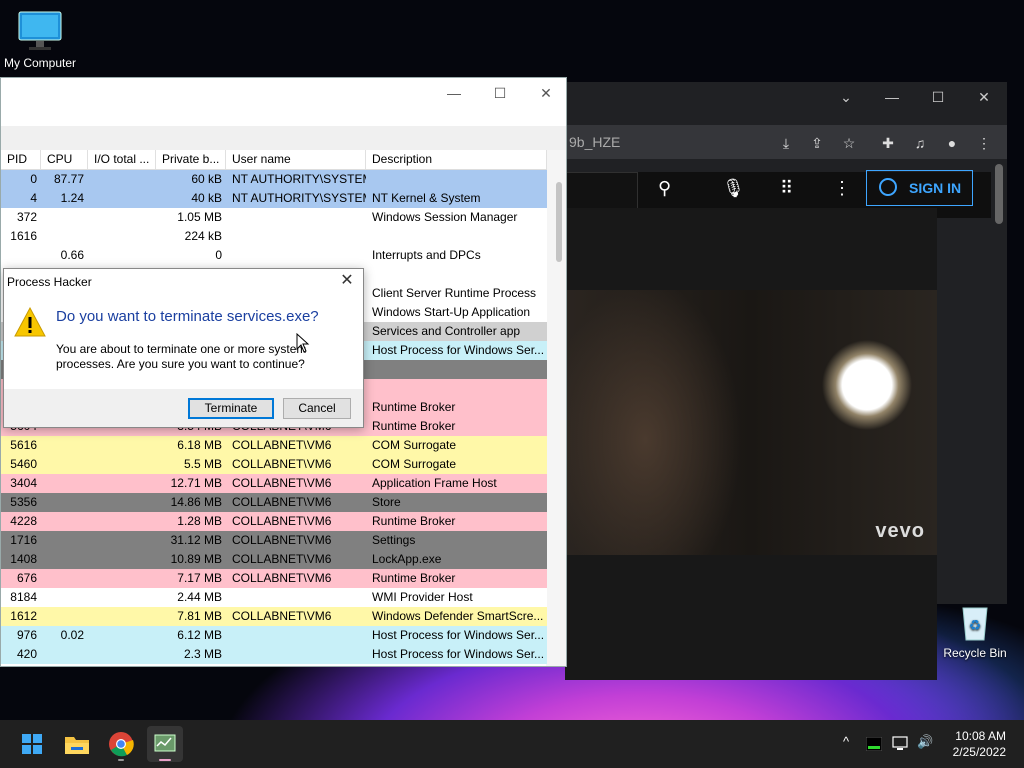  I want to click on cell-pid: 5460, so click(23, 464).